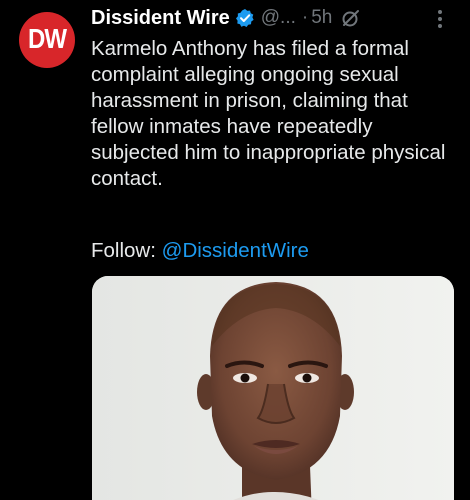  Describe the element at coordinates (126, 250) in the screenshot. I see `follow-label: Follow:` at that location.